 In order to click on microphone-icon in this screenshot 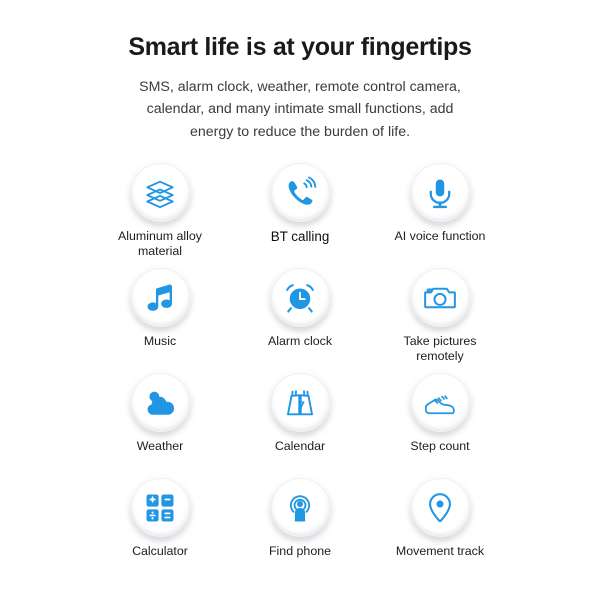, I will do `click(440, 193)`.